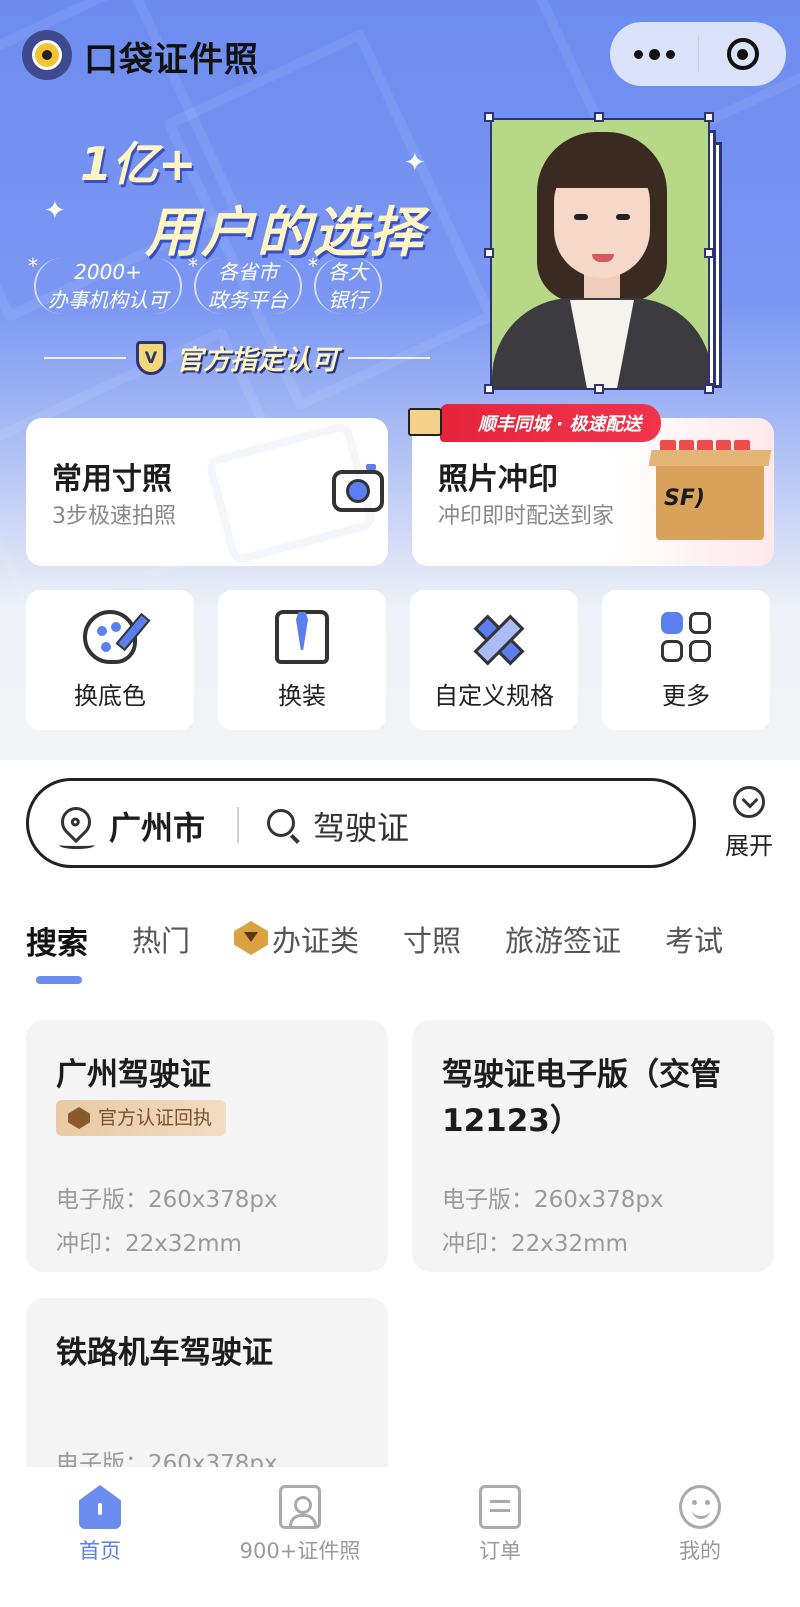 The width and height of the screenshot is (800, 1607). Describe the element at coordinates (257, 360) in the screenshot. I see `official-text: 官方指定认可` at that location.